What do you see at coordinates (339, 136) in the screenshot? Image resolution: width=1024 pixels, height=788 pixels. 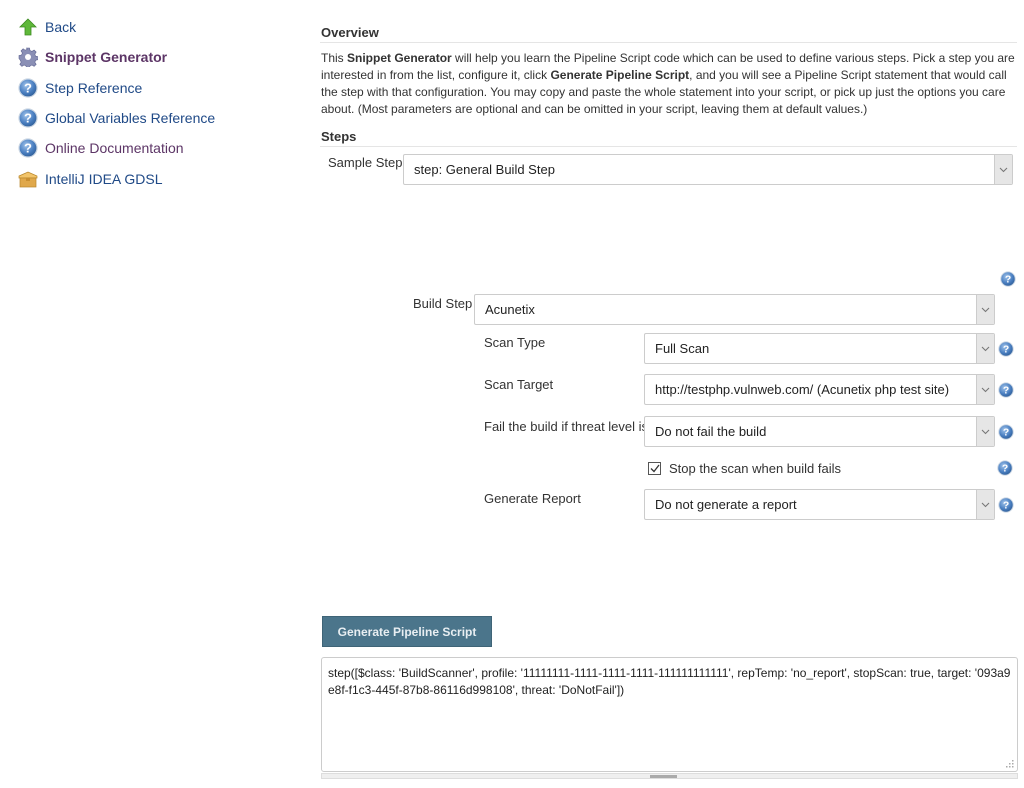 I see `steps-heading: Steps` at bounding box center [339, 136].